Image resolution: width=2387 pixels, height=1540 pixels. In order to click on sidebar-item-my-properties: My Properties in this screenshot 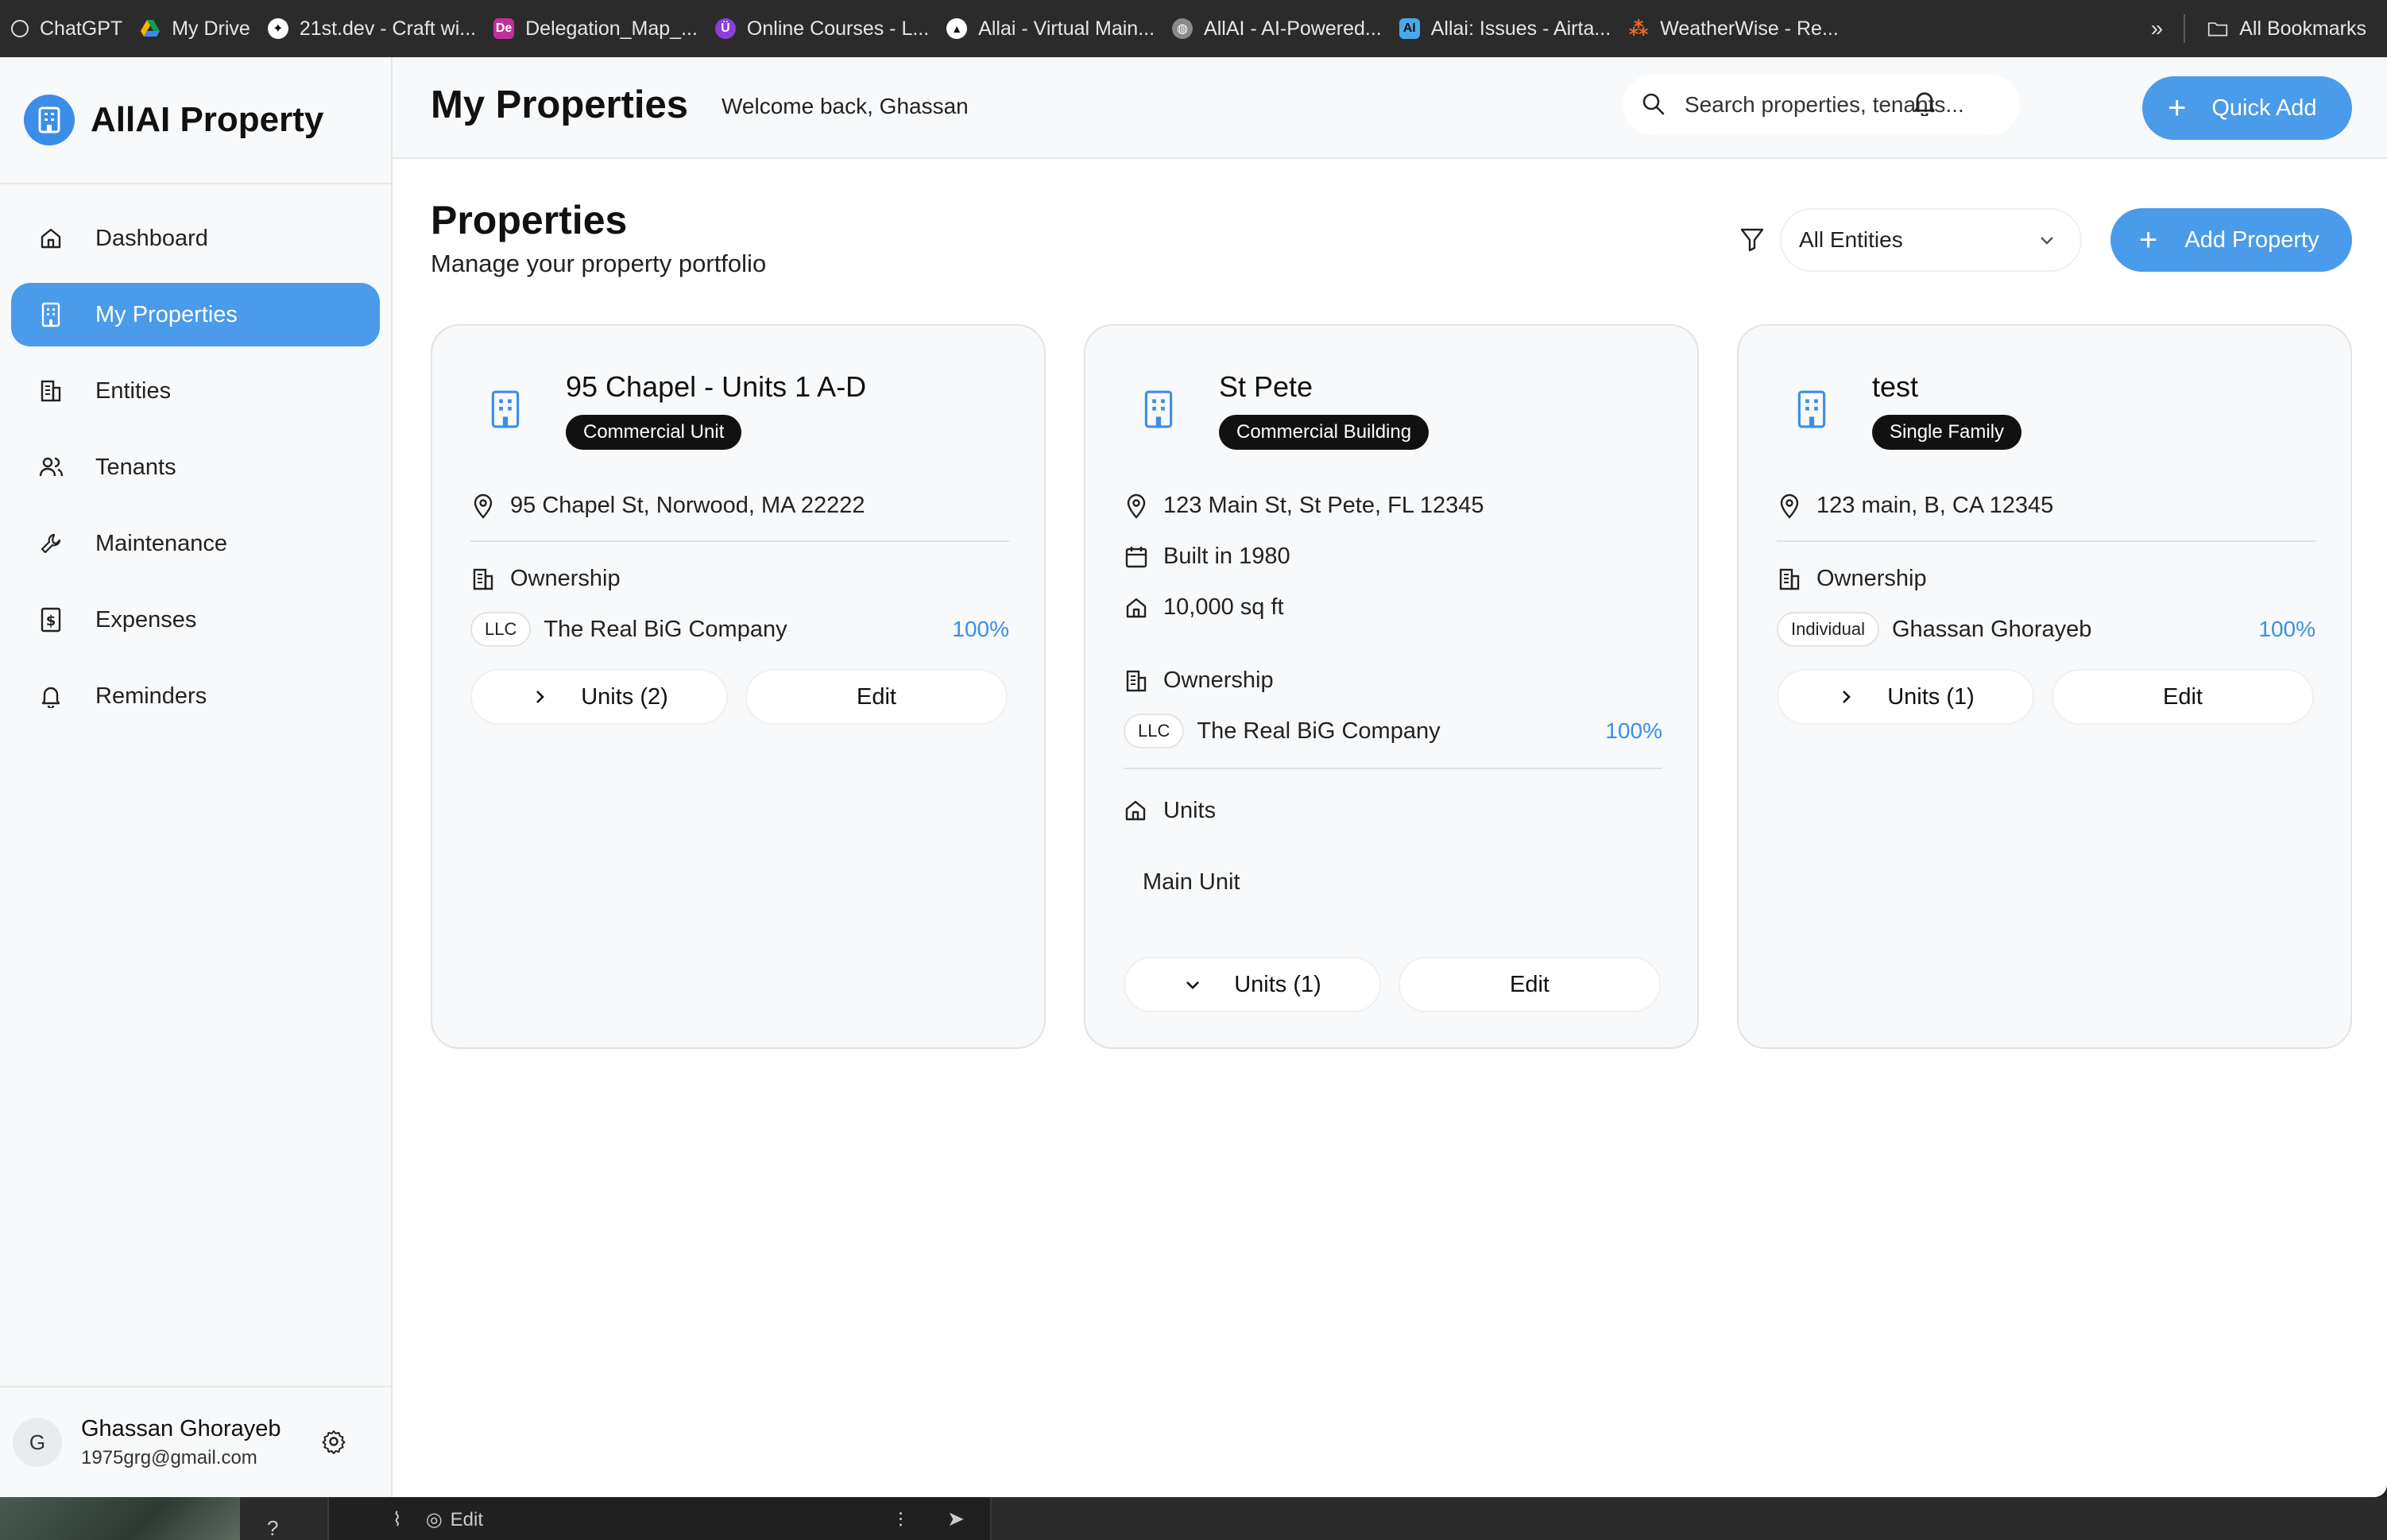, I will do `click(195, 314)`.